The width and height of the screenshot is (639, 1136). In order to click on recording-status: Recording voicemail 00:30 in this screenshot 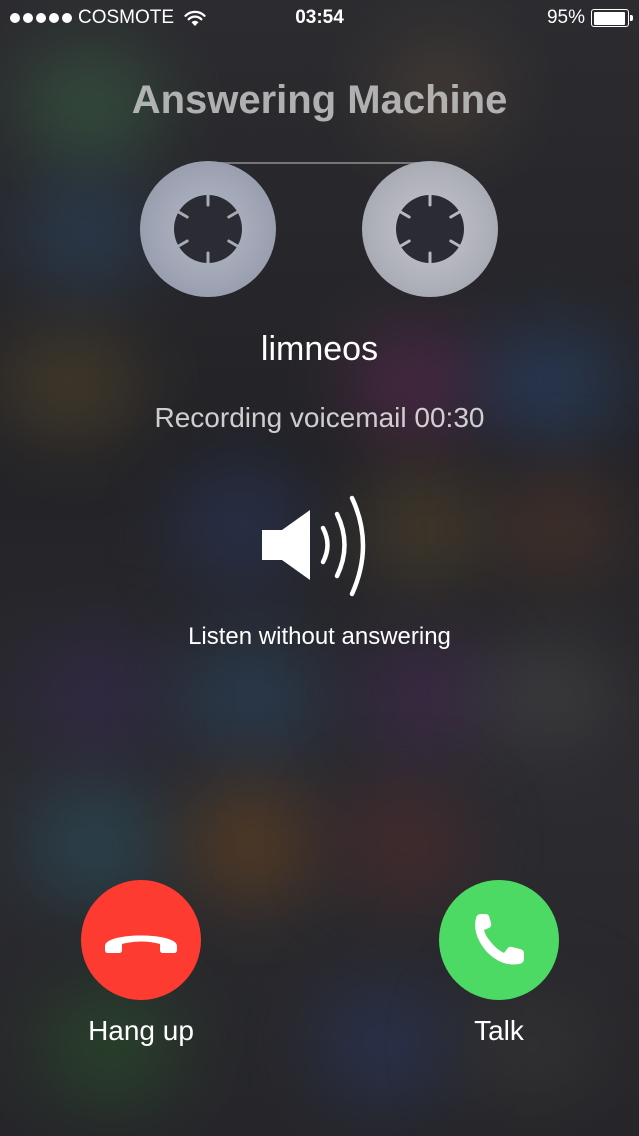, I will do `click(319, 417)`.